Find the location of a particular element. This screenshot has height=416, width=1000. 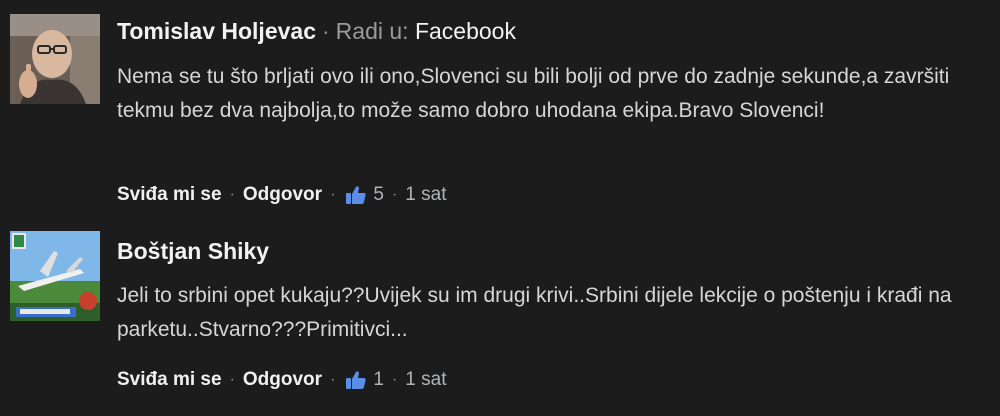

author-line: Tomislav Holjevac · Radi u: Facebook is located at coordinates (316, 31).